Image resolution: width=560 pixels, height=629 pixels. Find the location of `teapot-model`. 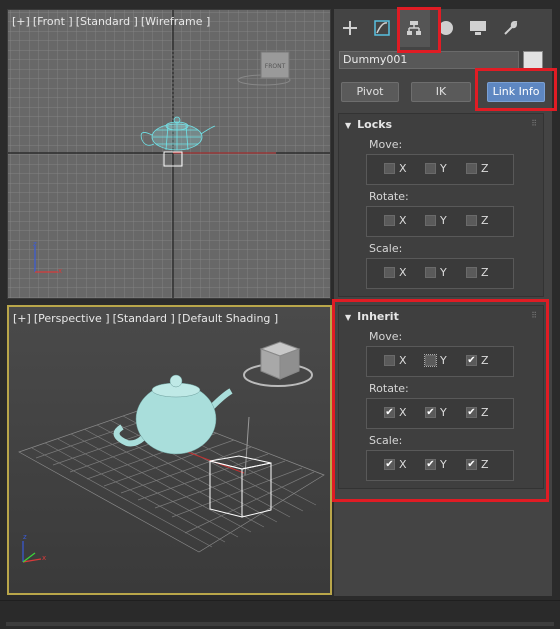

teapot-model is located at coordinates (173, 414).